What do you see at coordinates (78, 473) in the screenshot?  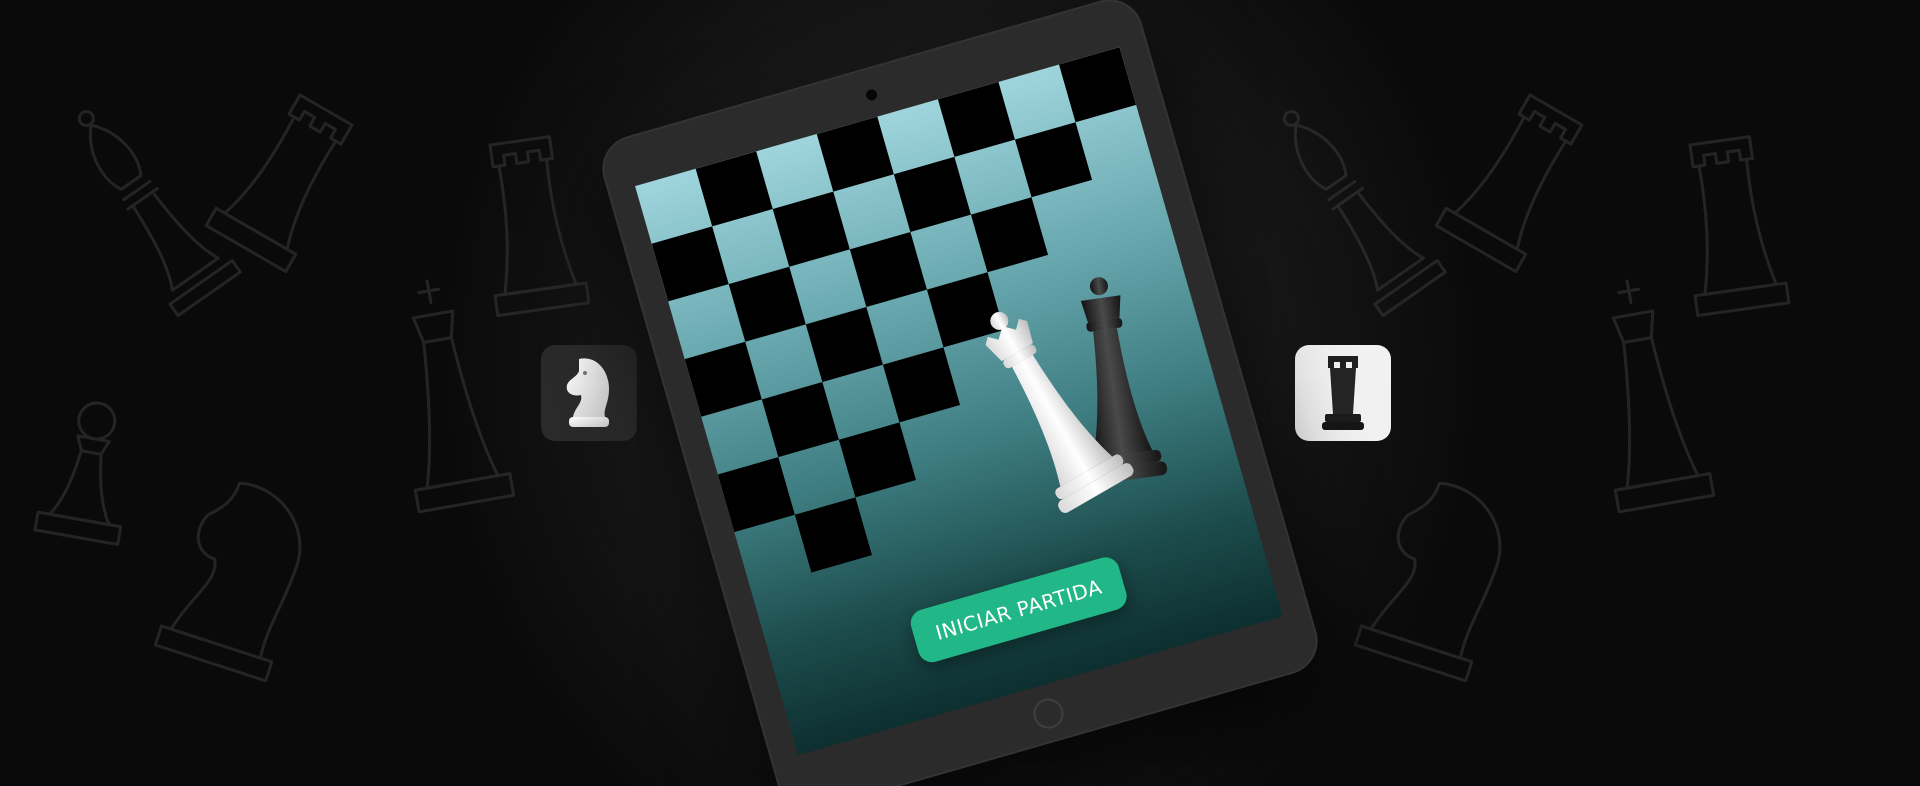 I see `bg-pawn-outline-icon` at bounding box center [78, 473].